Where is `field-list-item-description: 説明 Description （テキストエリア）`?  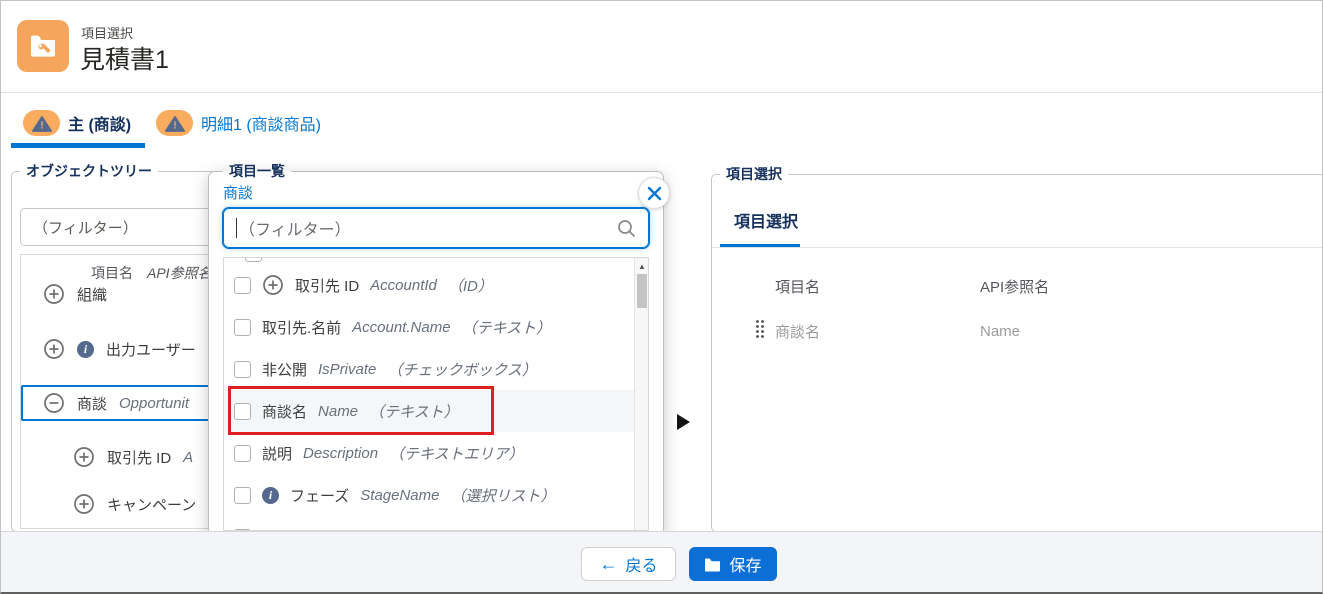
field-list-item-description: 説明 Description （テキストエリア） is located at coordinates (429, 453).